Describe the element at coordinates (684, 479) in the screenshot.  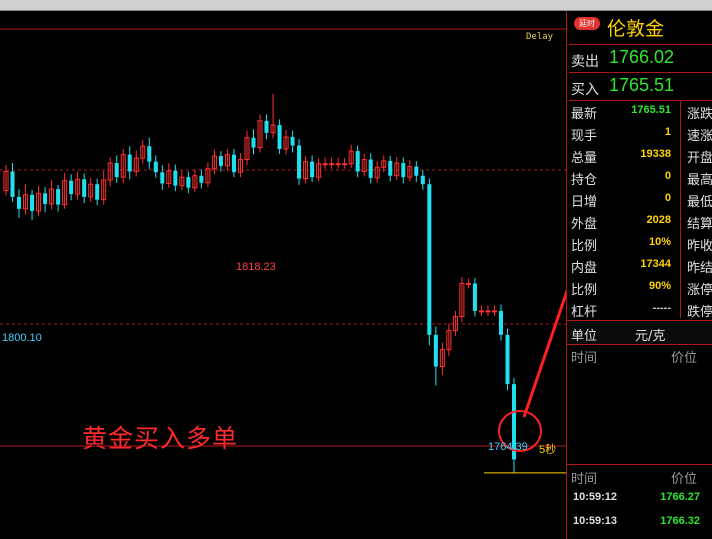
I see `tick-list-price-header: 价位` at that location.